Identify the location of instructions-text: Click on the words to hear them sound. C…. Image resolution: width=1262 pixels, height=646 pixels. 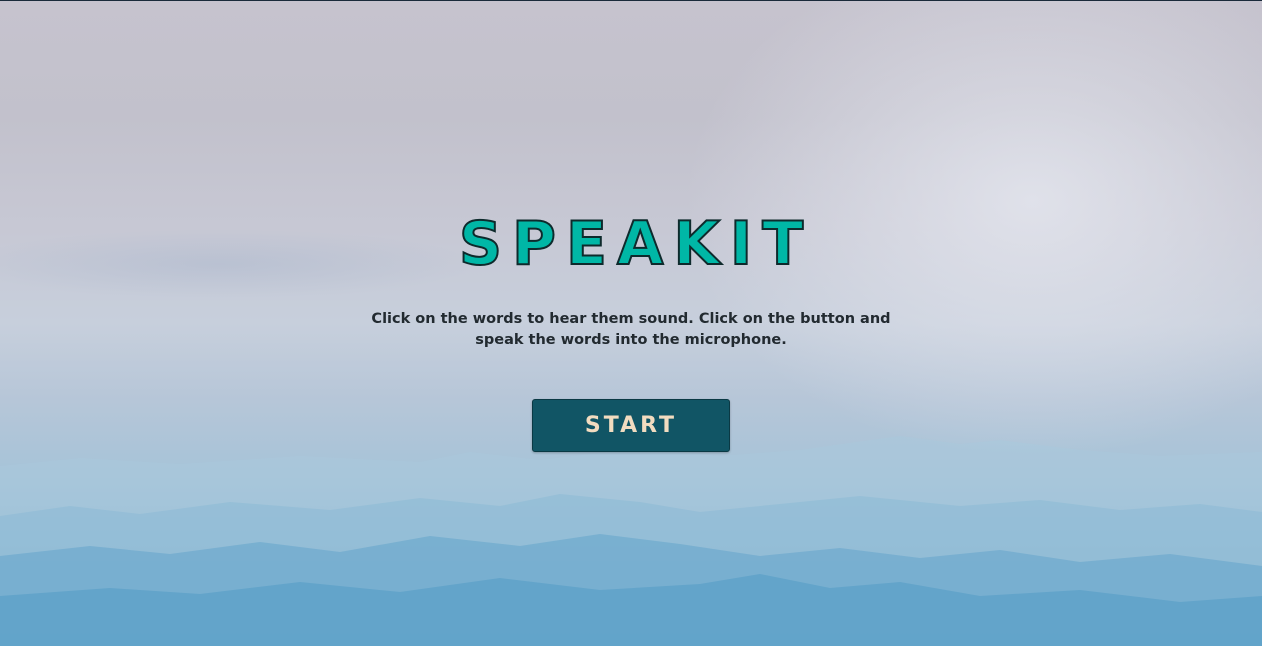
(631, 329).